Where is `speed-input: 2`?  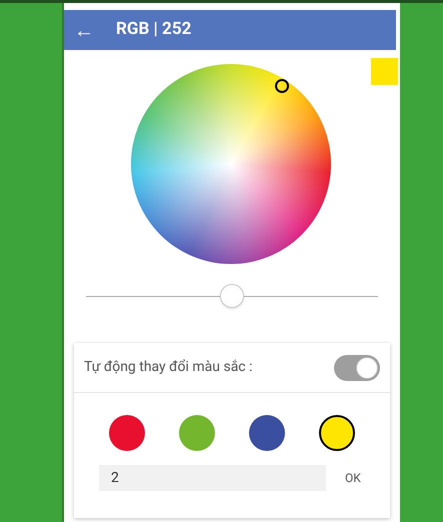 speed-input: 2 is located at coordinates (212, 478).